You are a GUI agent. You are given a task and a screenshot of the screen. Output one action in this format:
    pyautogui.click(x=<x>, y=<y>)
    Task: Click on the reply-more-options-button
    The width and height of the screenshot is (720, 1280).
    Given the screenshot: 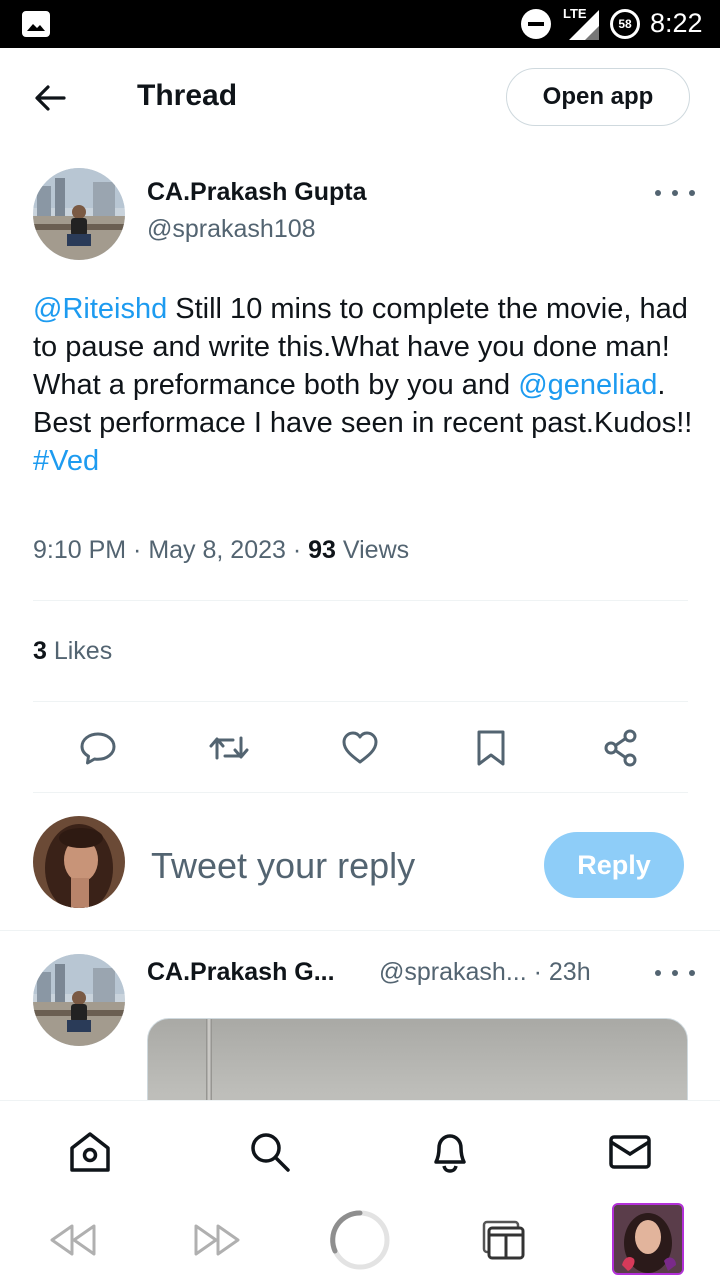 What is the action you would take?
    pyautogui.click(x=675, y=973)
    